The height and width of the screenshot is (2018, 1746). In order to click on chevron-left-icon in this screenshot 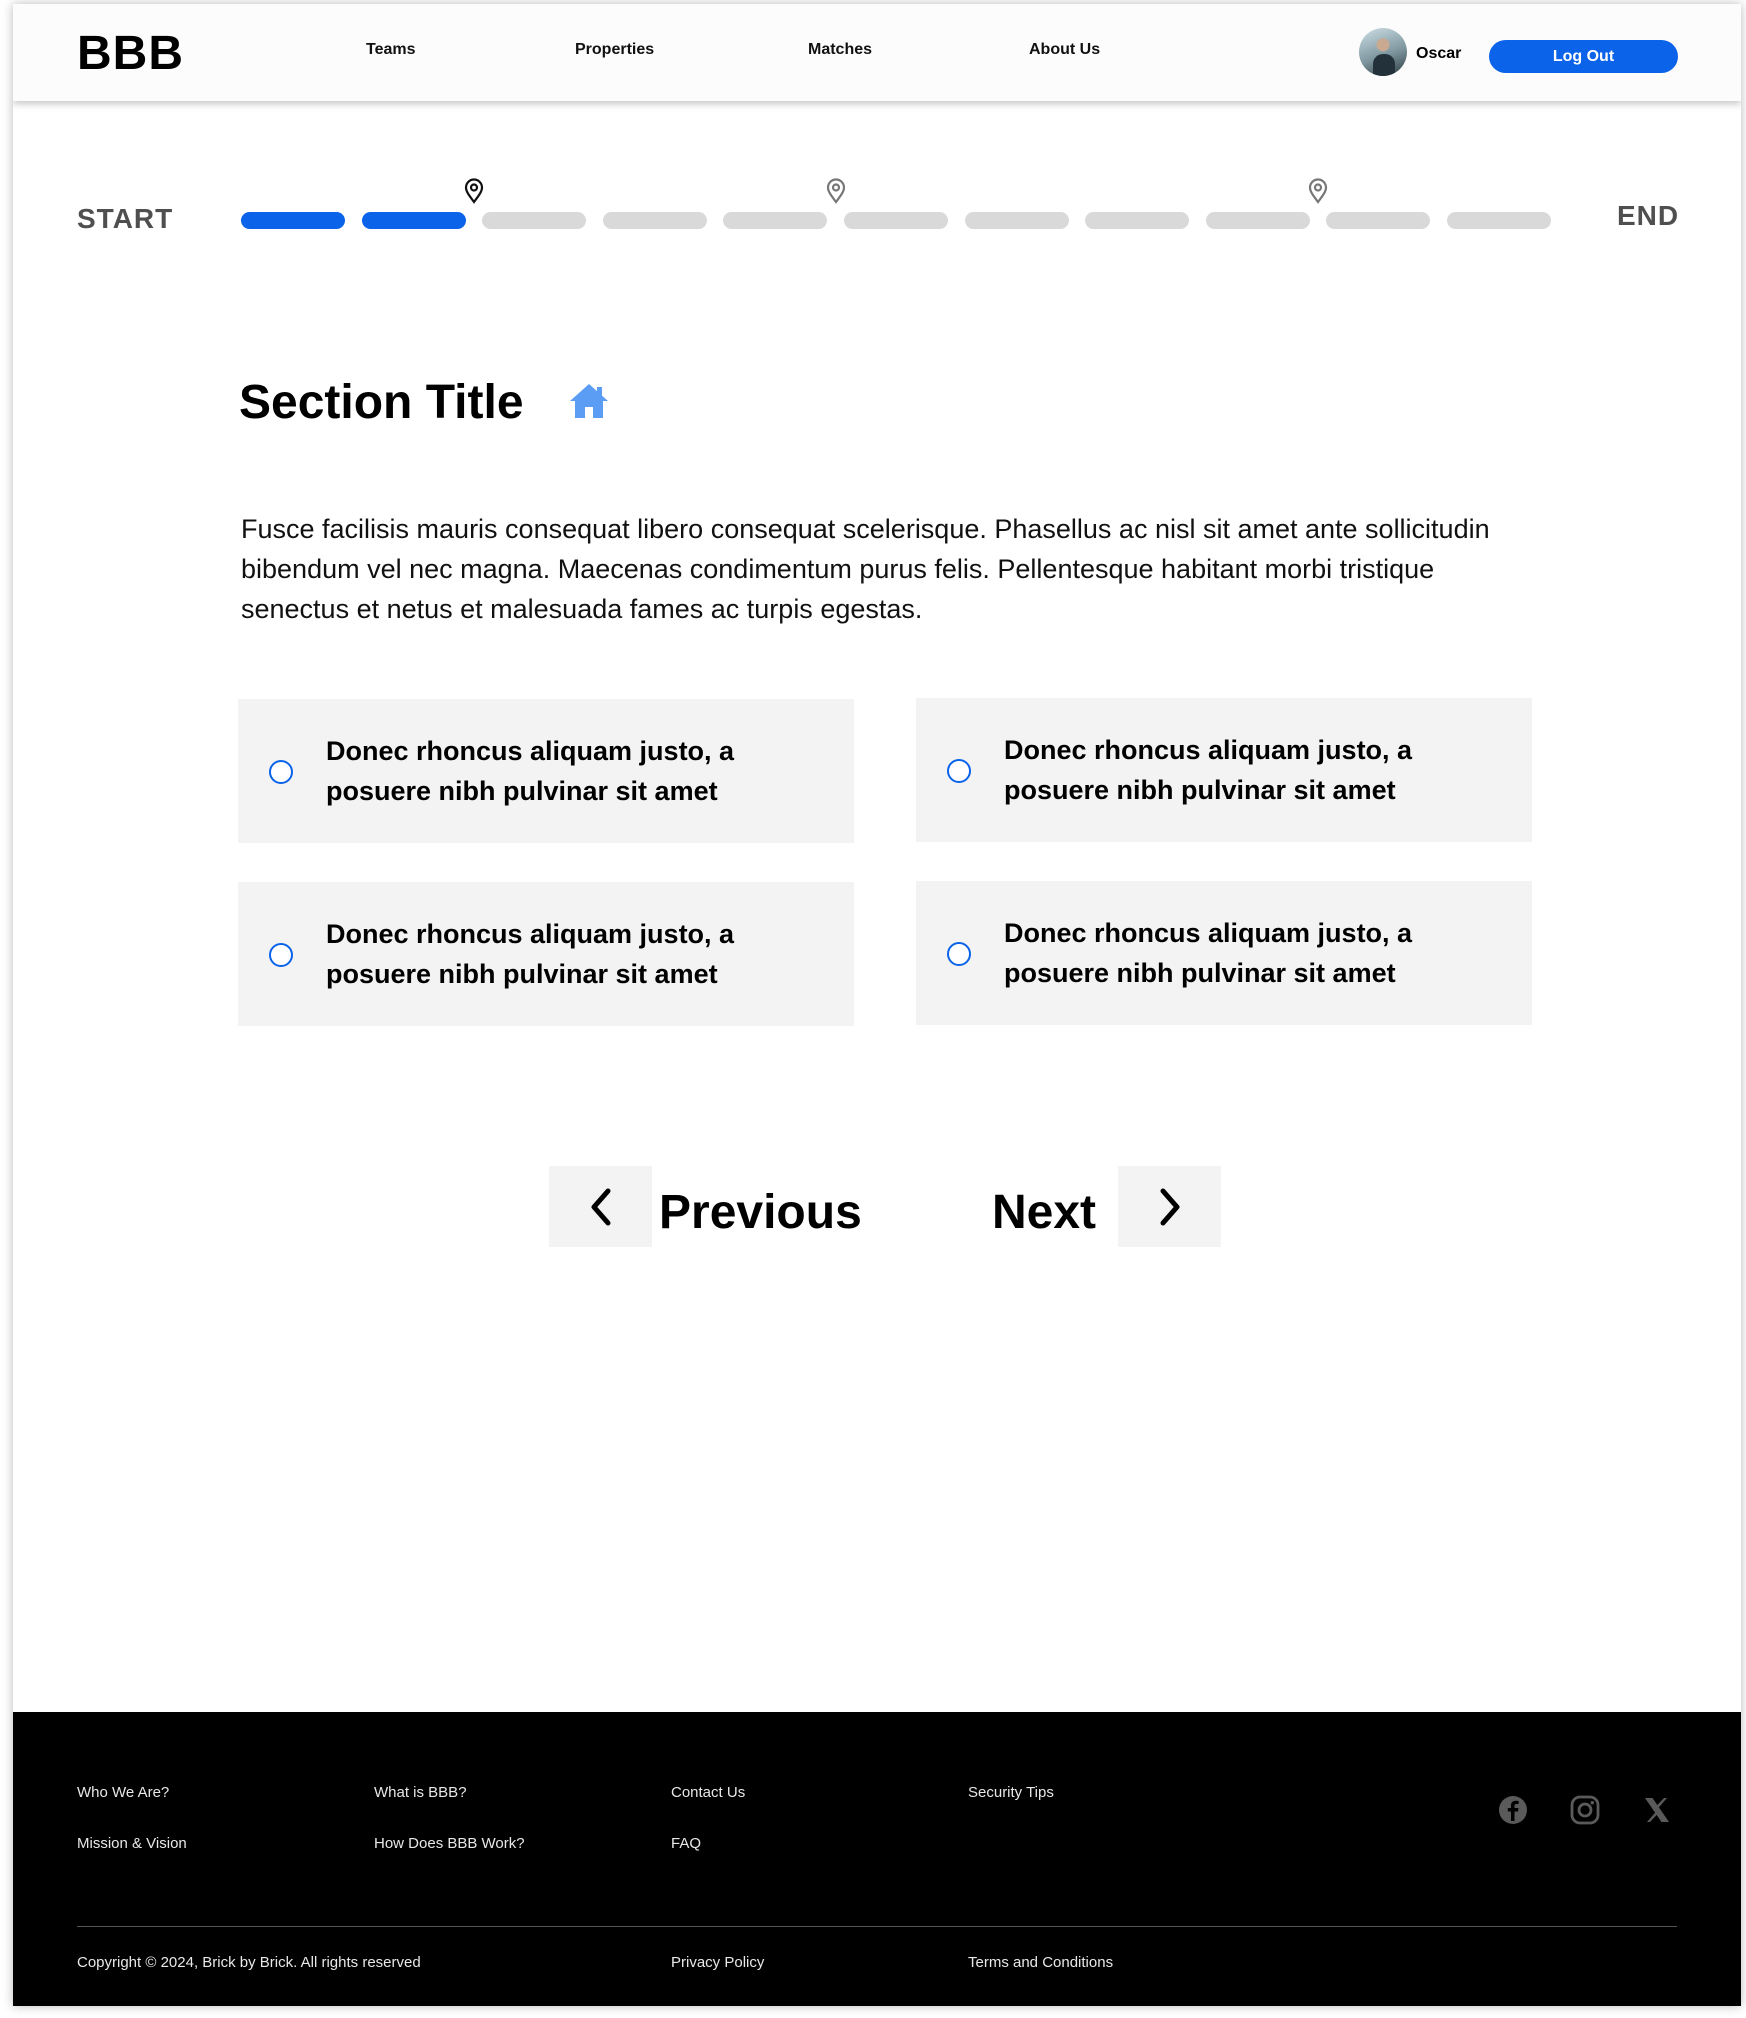, I will do `click(600, 1206)`.